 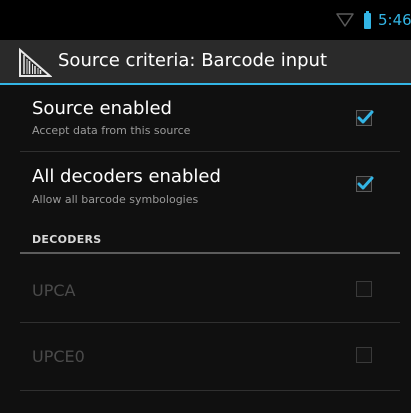 What do you see at coordinates (54, 290) in the screenshot?
I see `decoder-title: UPCA` at bounding box center [54, 290].